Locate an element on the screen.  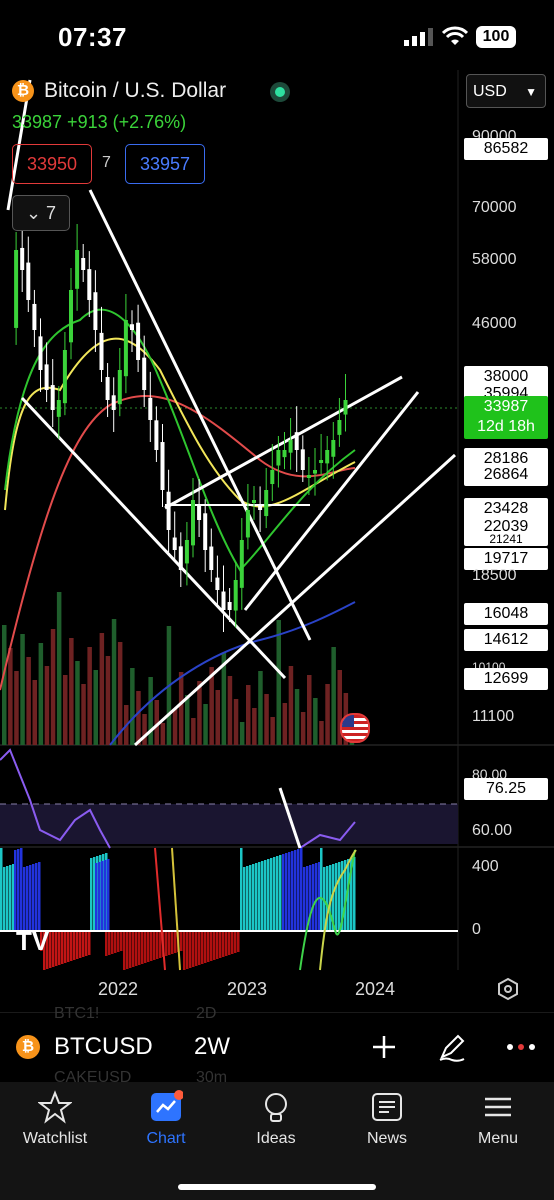
ghost-interval: 2D is located at coordinates (206, 1013).